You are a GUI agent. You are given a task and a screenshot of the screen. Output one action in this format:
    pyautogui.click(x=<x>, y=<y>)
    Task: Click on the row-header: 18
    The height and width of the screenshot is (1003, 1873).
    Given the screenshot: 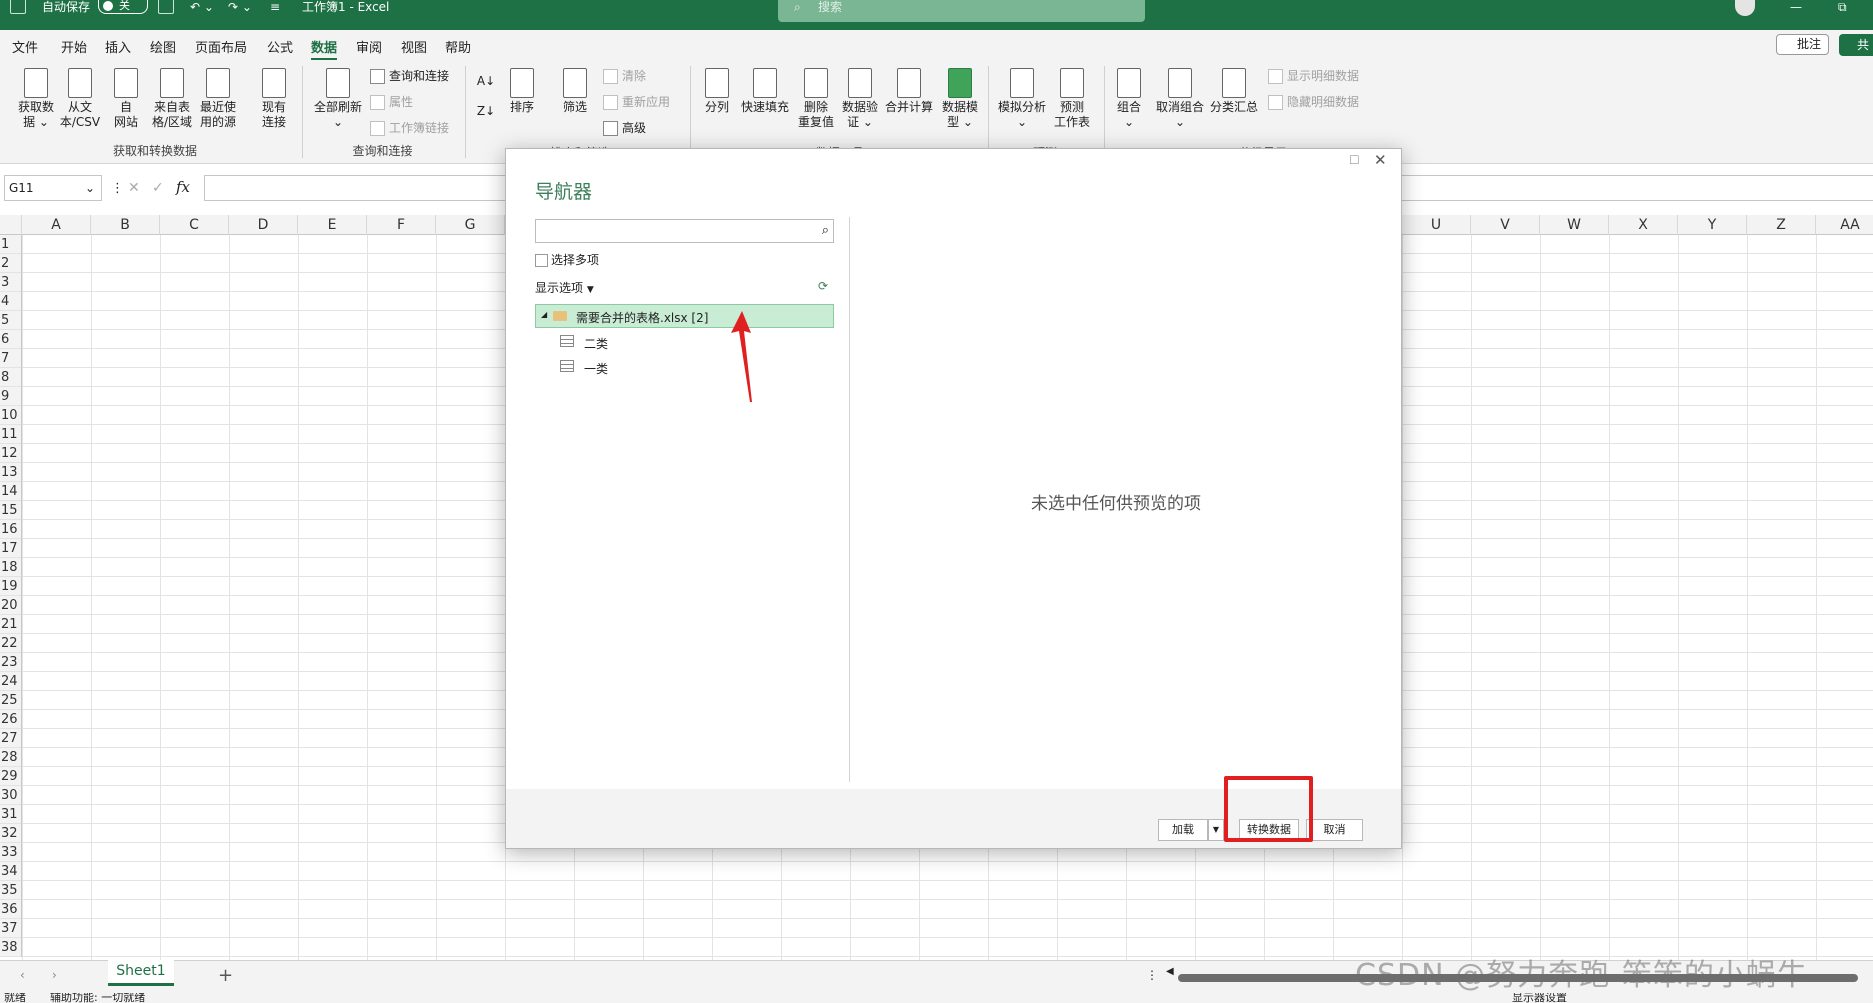 What is the action you would take?
    pyautogui.click(x=10, y=567)
    